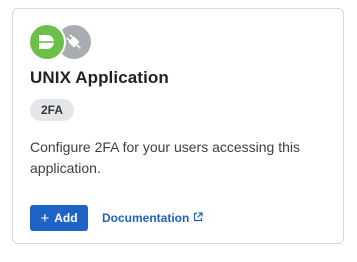 The width and height of the screenshot is (357, 262). What do you see at coordinates (65, 42) in the screenshot?
I see `application-logos` at bounding box center [65, 42].